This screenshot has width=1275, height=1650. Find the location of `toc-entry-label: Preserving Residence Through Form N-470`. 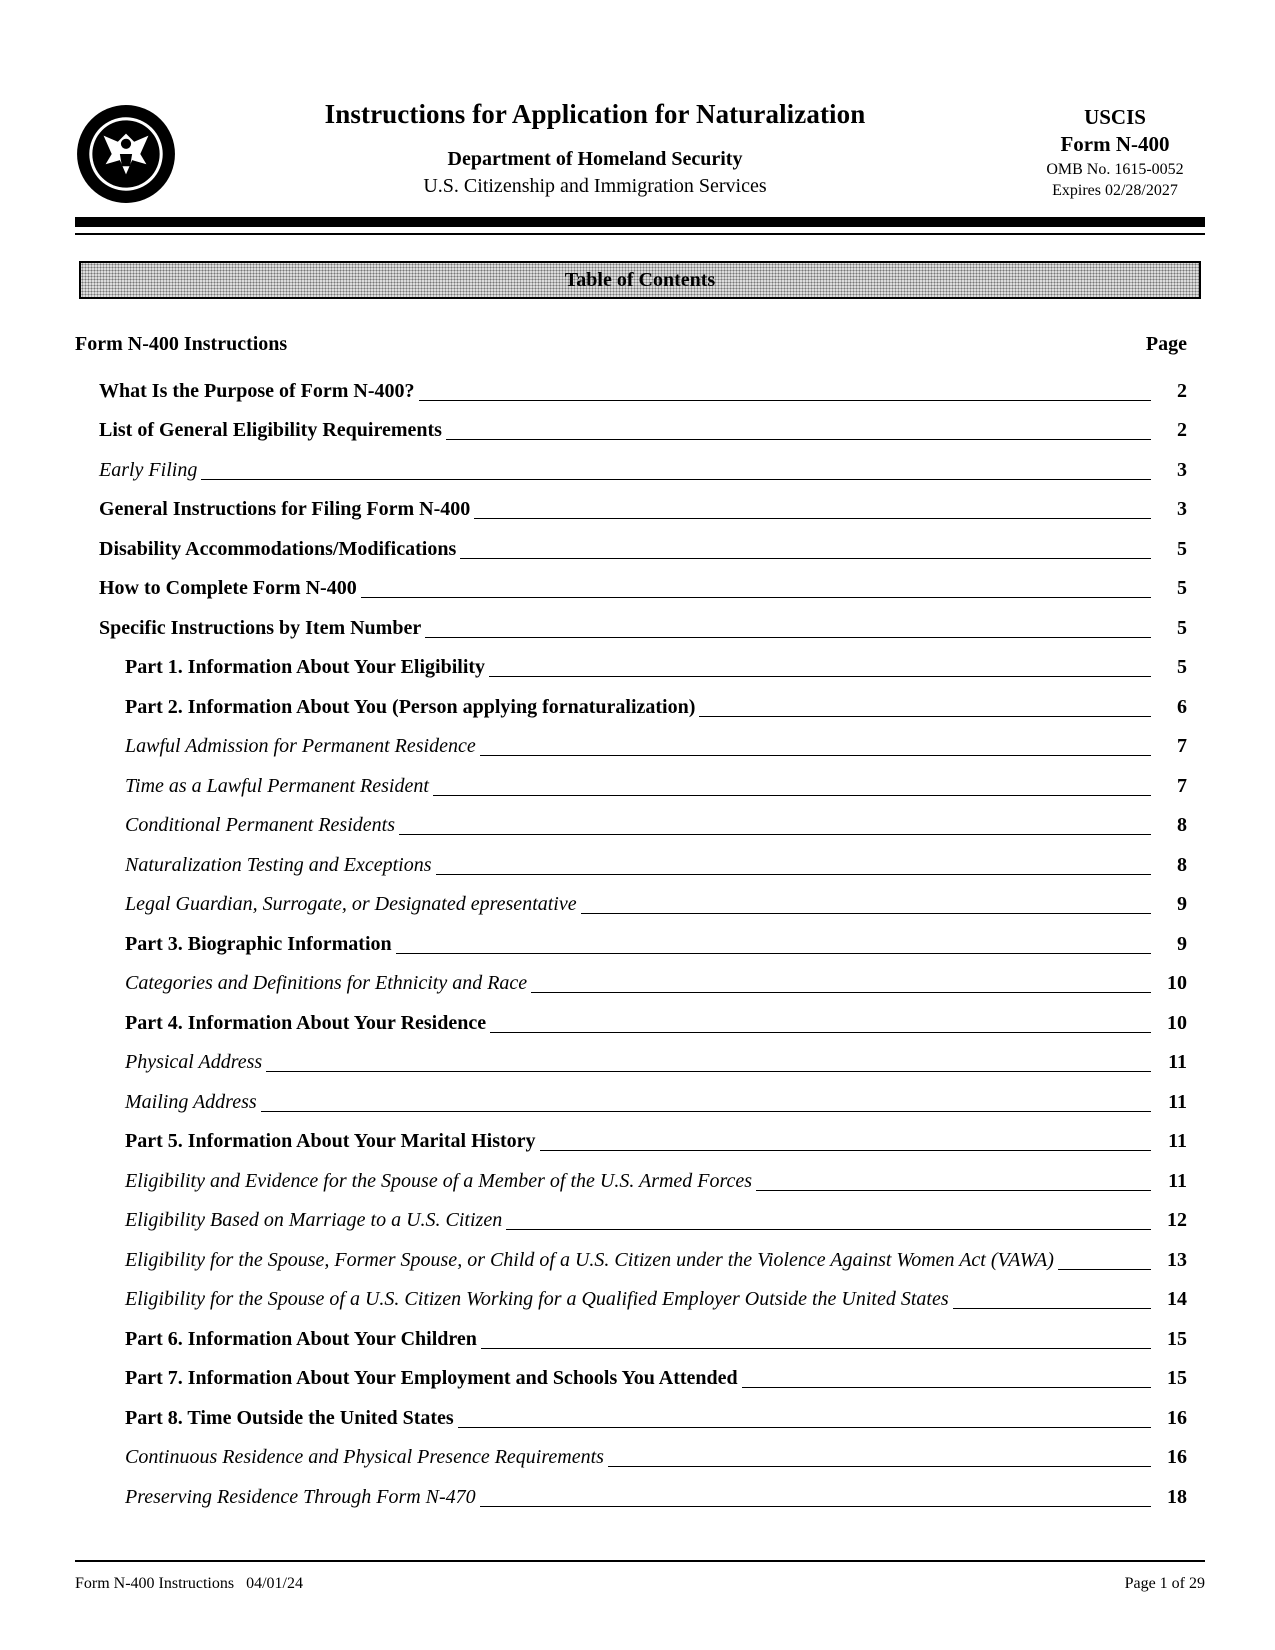

toc-entry-label: Preserving Residence Through Form N-470 is located at coordinates (302, 1502).